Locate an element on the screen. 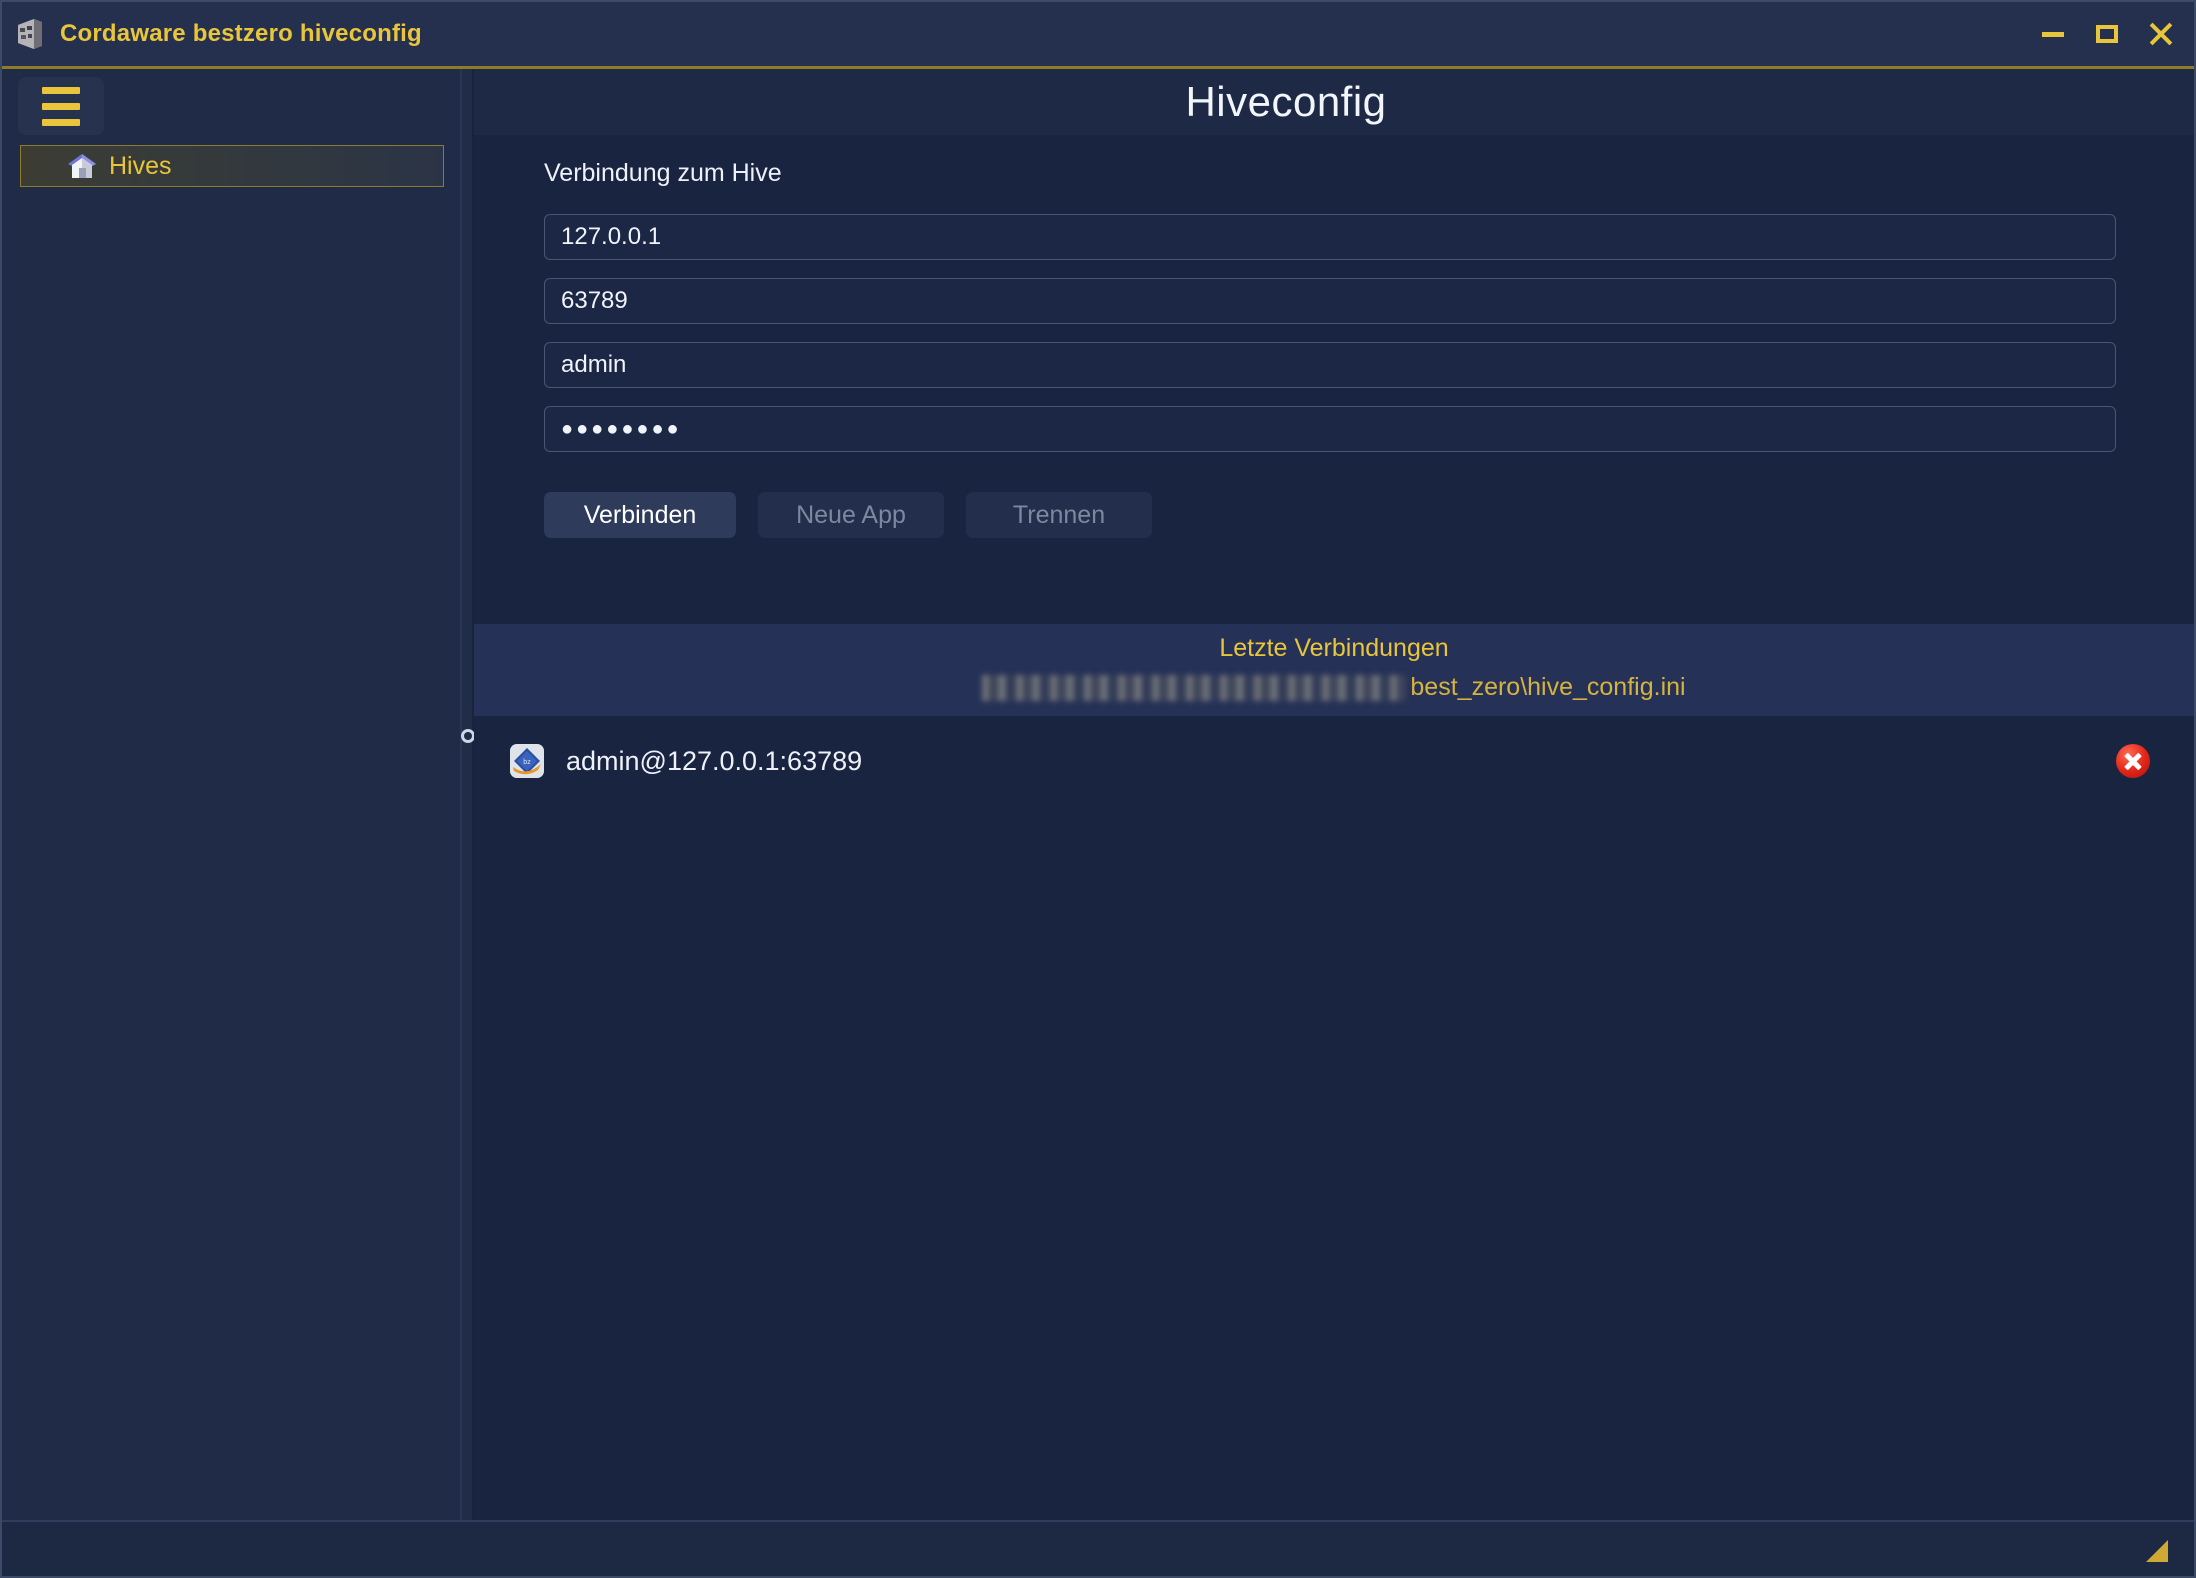  new-app-button: Neue App is located at coordinates (851, 515).